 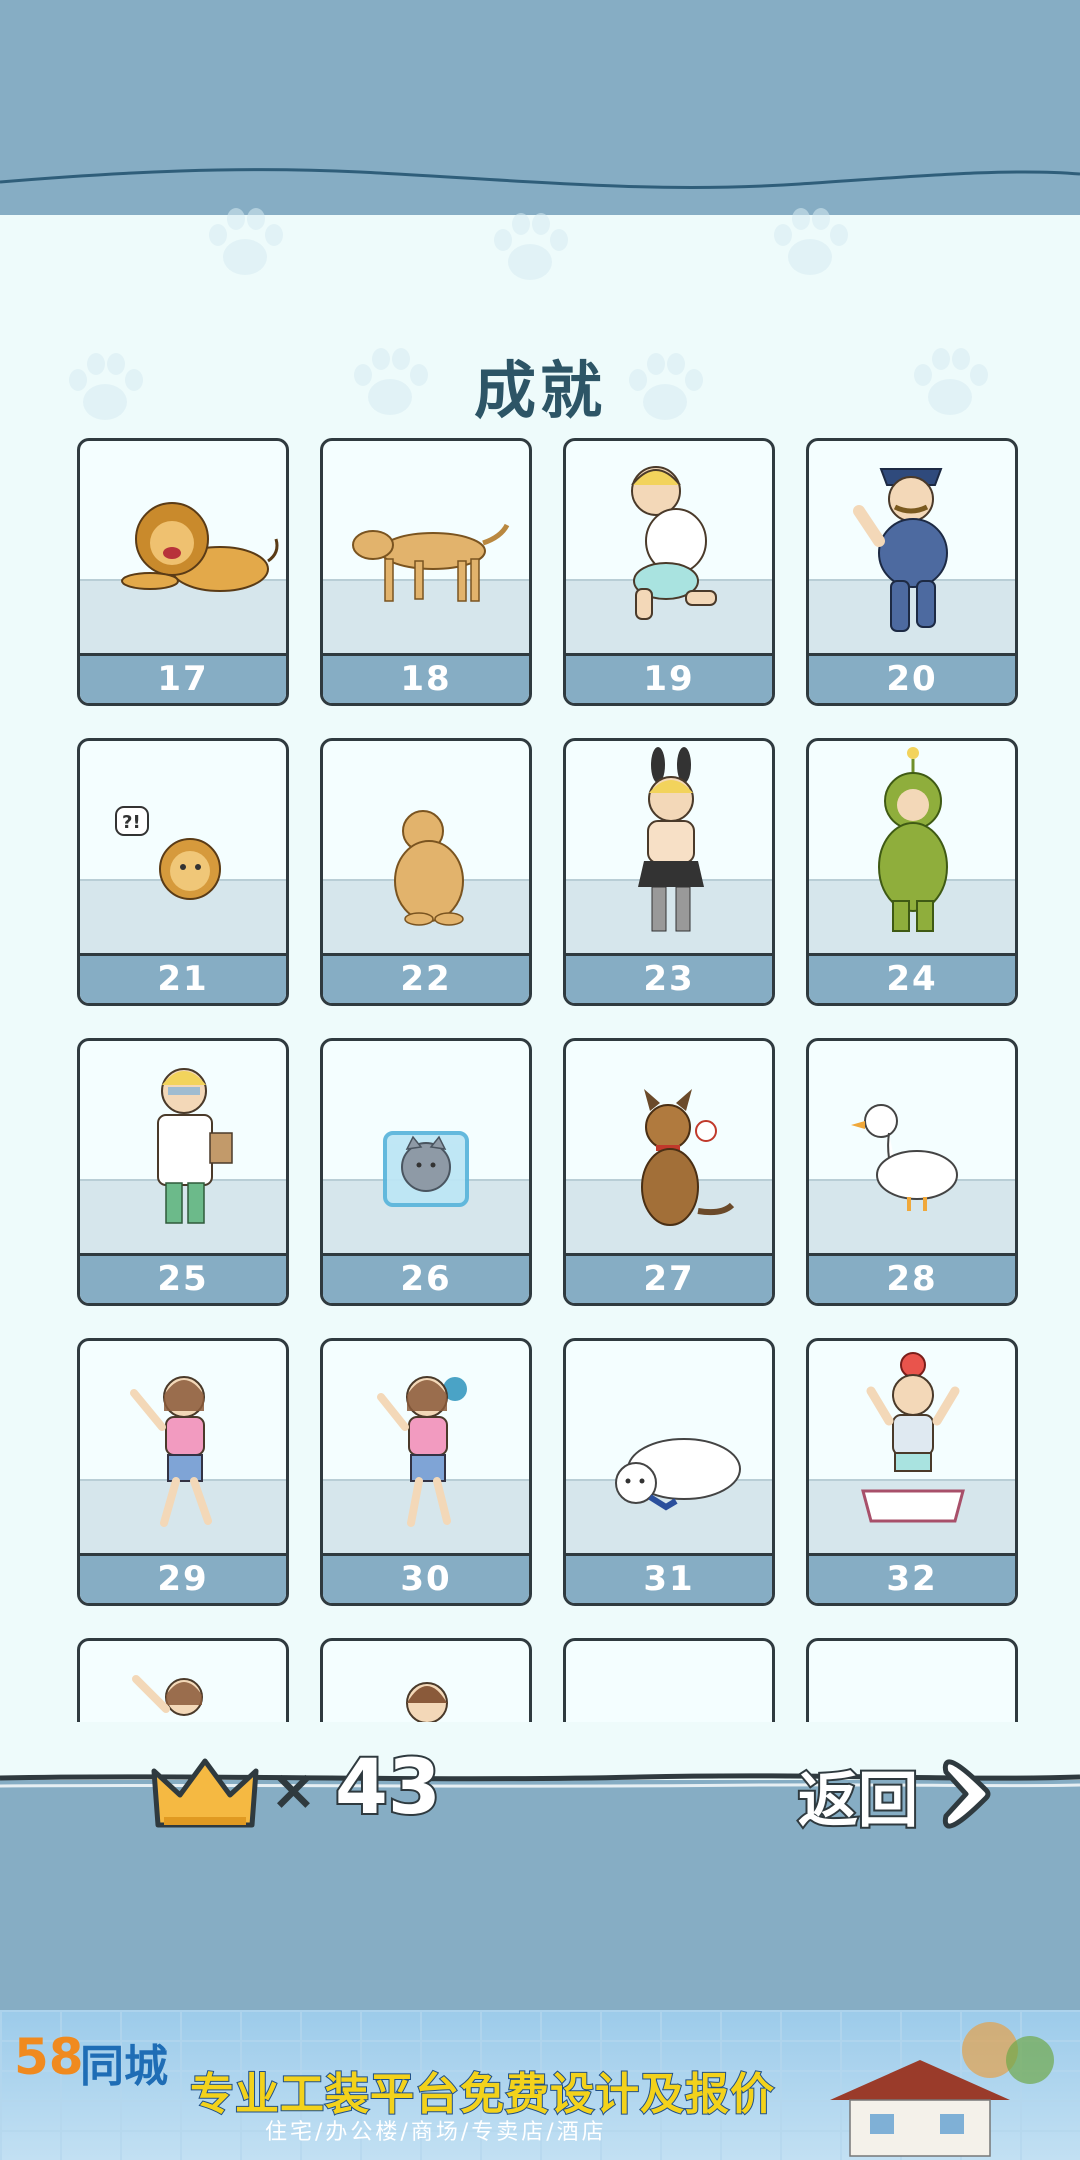 What do you see at coordinates (426, 1578) in the screenshot?
I see `card-number: 30` at bounding box center [426, 1578].